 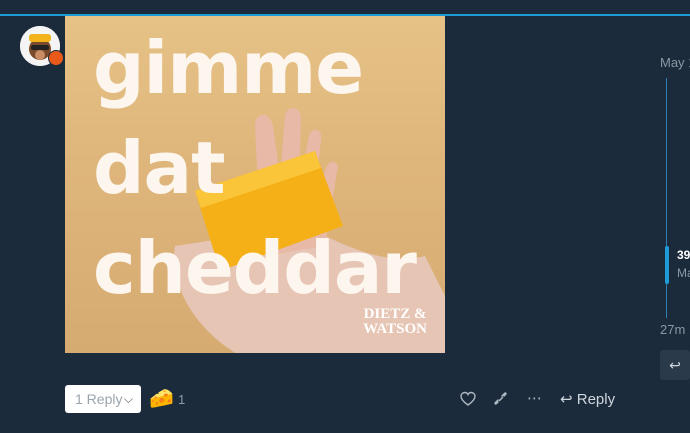 What do you see at coordinates (683, 255) in the screenshot?
I see `timeline-current-count: 39` at bounding box center [683, 255].